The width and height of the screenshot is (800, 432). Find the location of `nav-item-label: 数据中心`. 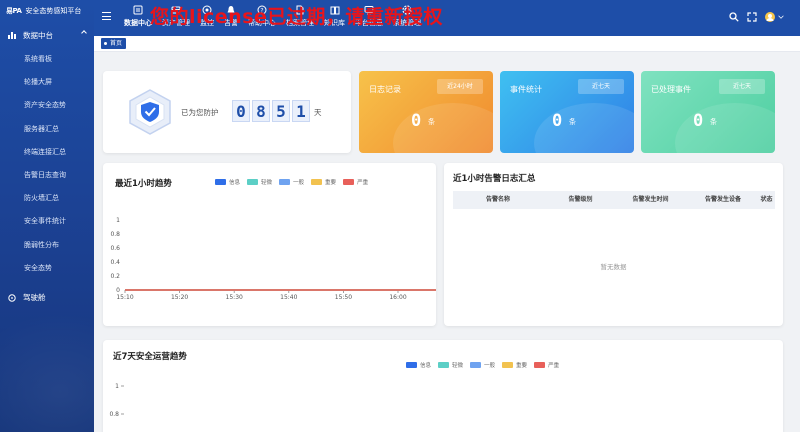

nav-item-label: 数据中心 is located at coordinates (138, 23).